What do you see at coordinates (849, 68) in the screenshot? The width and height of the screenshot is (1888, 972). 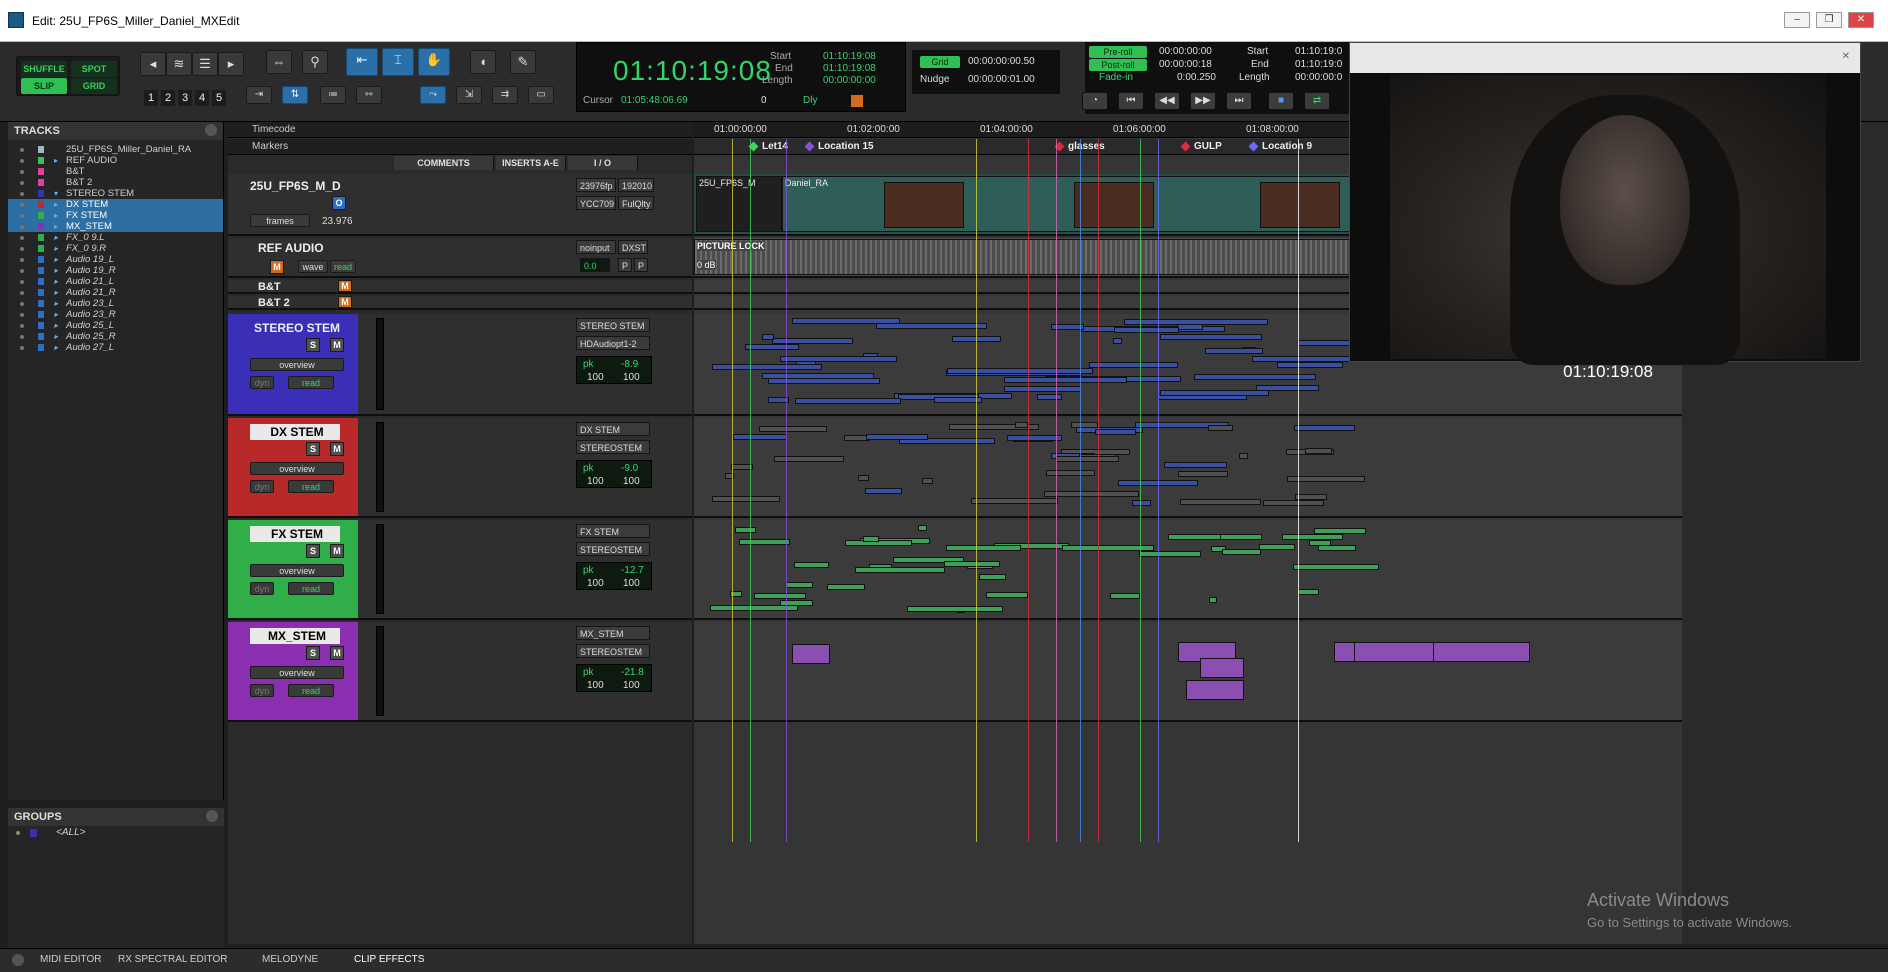 I see `end-value: 01:10:19:08` at bounding box center [849, 68].